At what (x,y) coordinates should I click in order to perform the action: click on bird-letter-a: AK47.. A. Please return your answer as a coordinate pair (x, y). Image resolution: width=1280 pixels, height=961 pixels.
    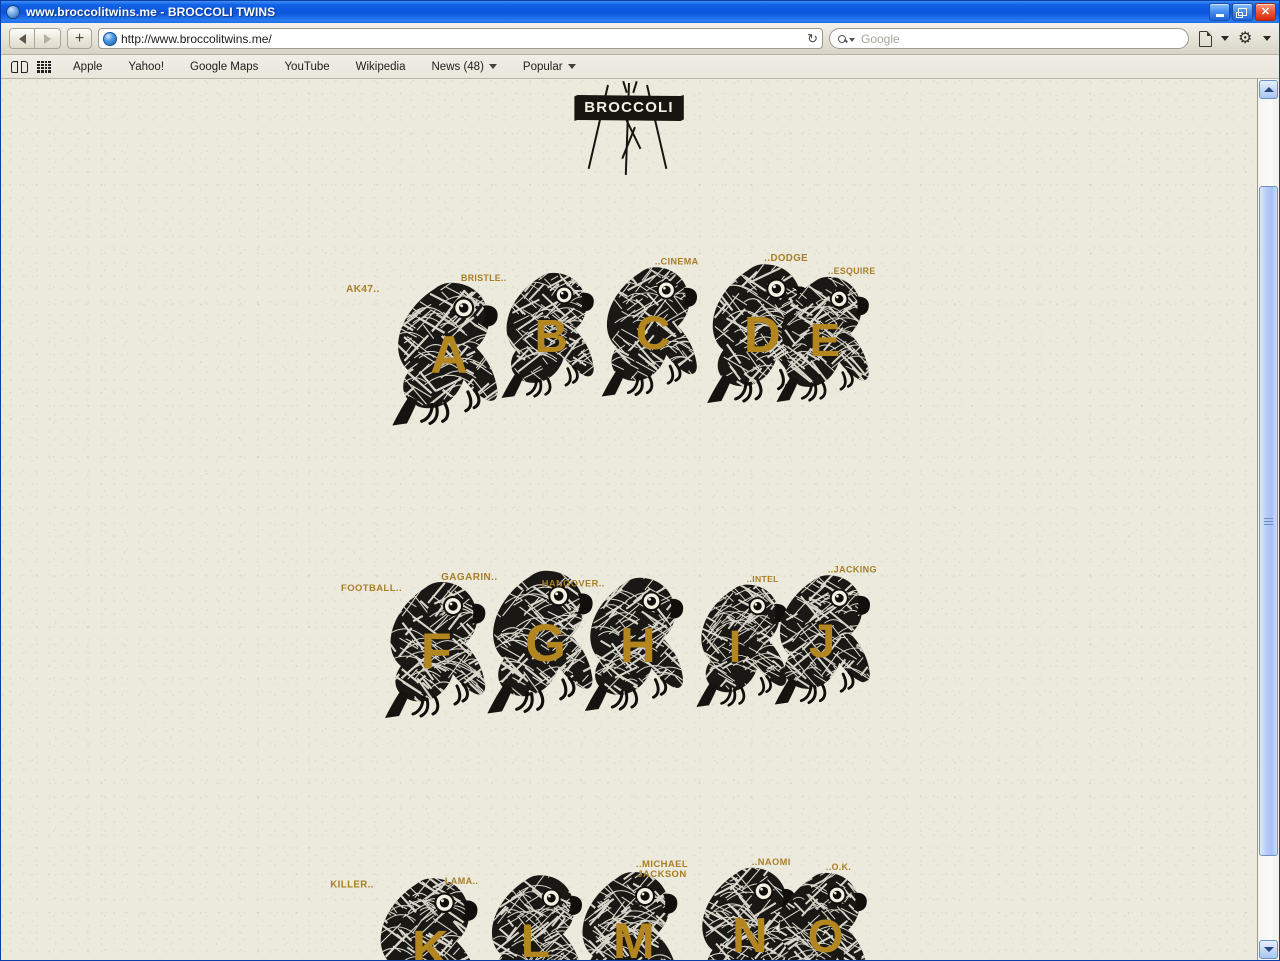
    Looking at the image, I should click on (429, 347).